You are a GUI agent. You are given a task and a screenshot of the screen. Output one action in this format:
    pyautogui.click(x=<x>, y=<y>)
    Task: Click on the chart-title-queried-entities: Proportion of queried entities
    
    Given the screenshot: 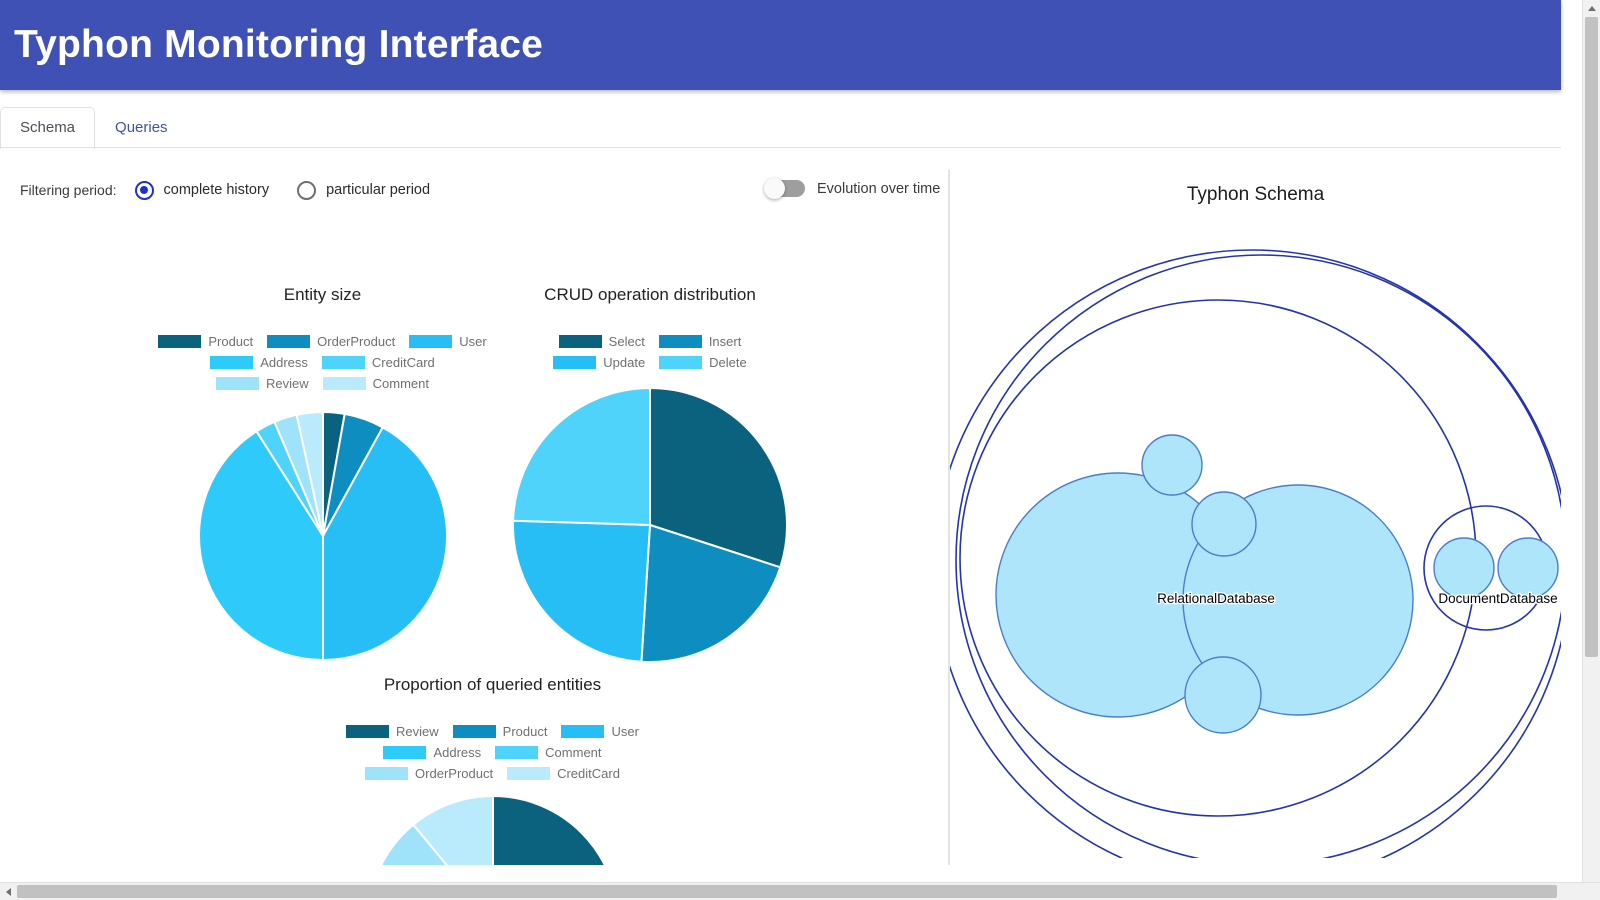 What is the action you would take?
    pyautogui.click(x=492, y=684)
    